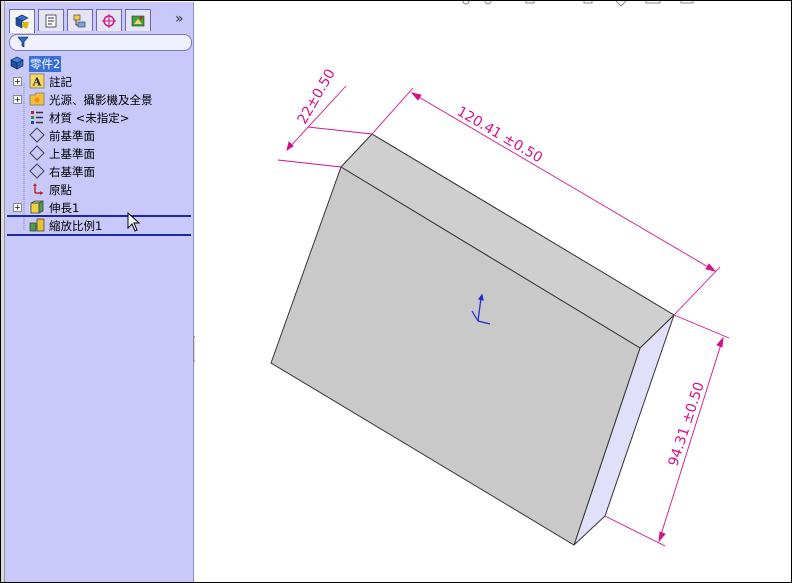 This screenshot has width=792, height=583. Describe the element at coordinates (72, 136) in the screenshot. I see `tree-item-label: 前基準面` at that location.